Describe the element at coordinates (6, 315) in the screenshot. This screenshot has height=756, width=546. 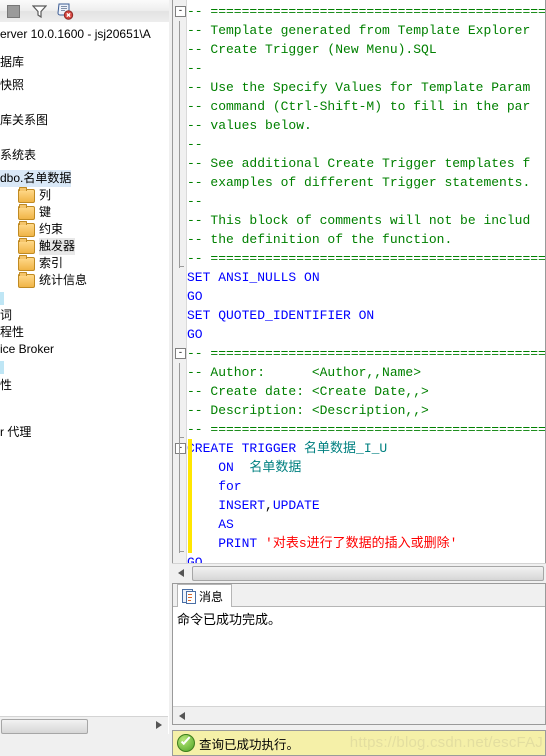
I see `tree-item: 词` at that location.